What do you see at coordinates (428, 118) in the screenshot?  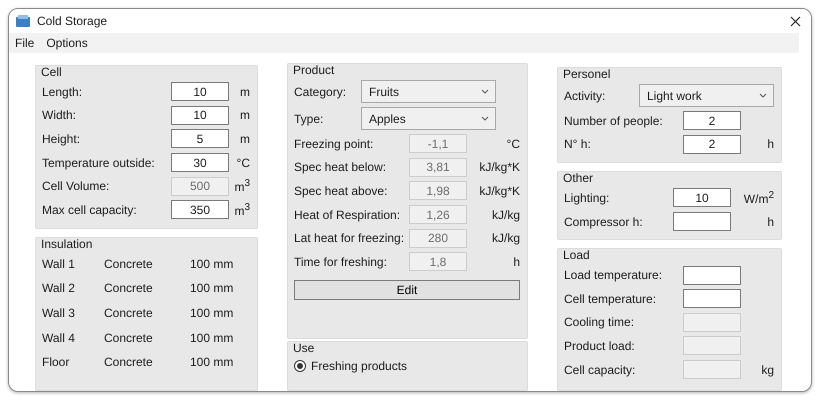 I see `dropdown: Apples` at bounding box center [428, 118].